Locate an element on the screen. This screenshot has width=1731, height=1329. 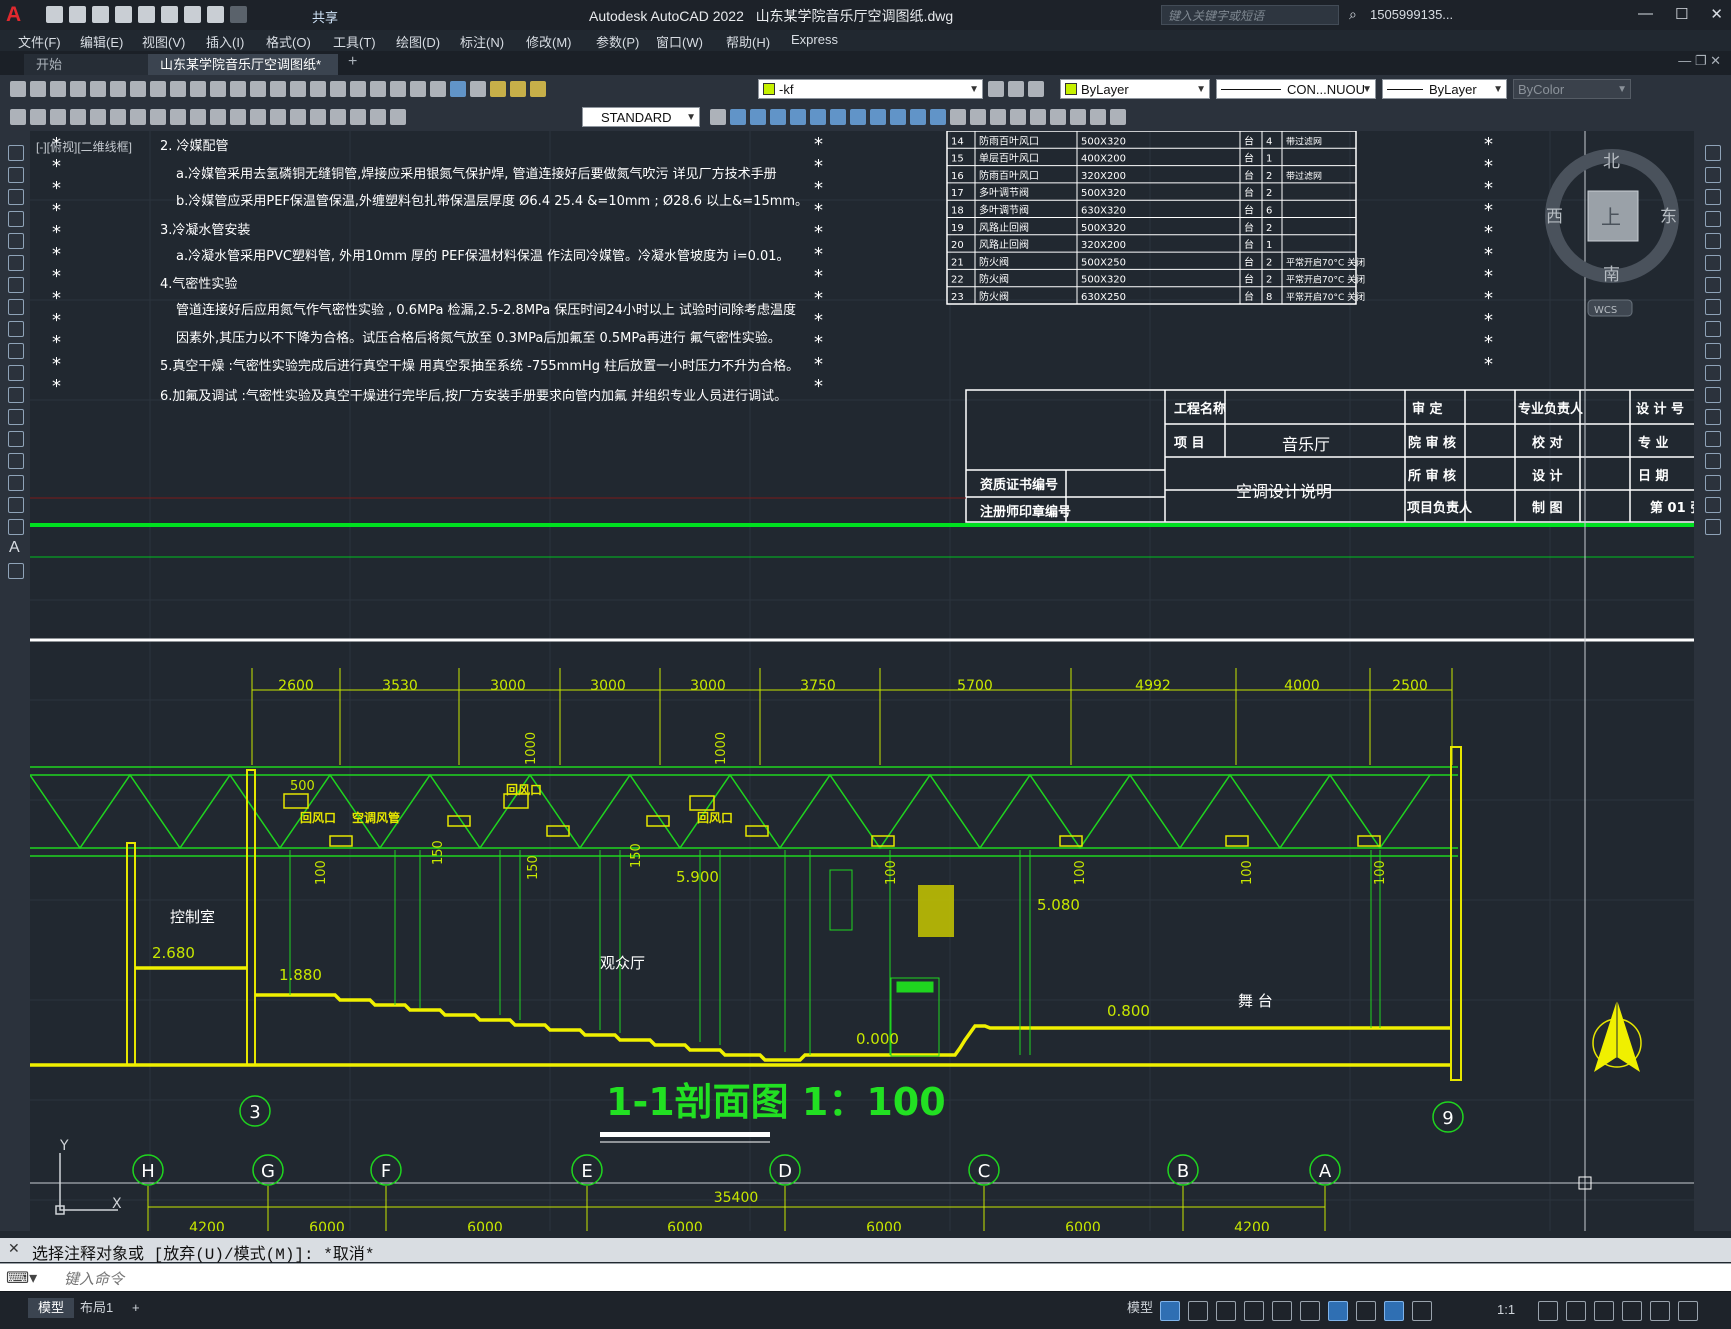
linetype-dropdown: CON...NUOU ▼ is located at coordinates (1296, 89).